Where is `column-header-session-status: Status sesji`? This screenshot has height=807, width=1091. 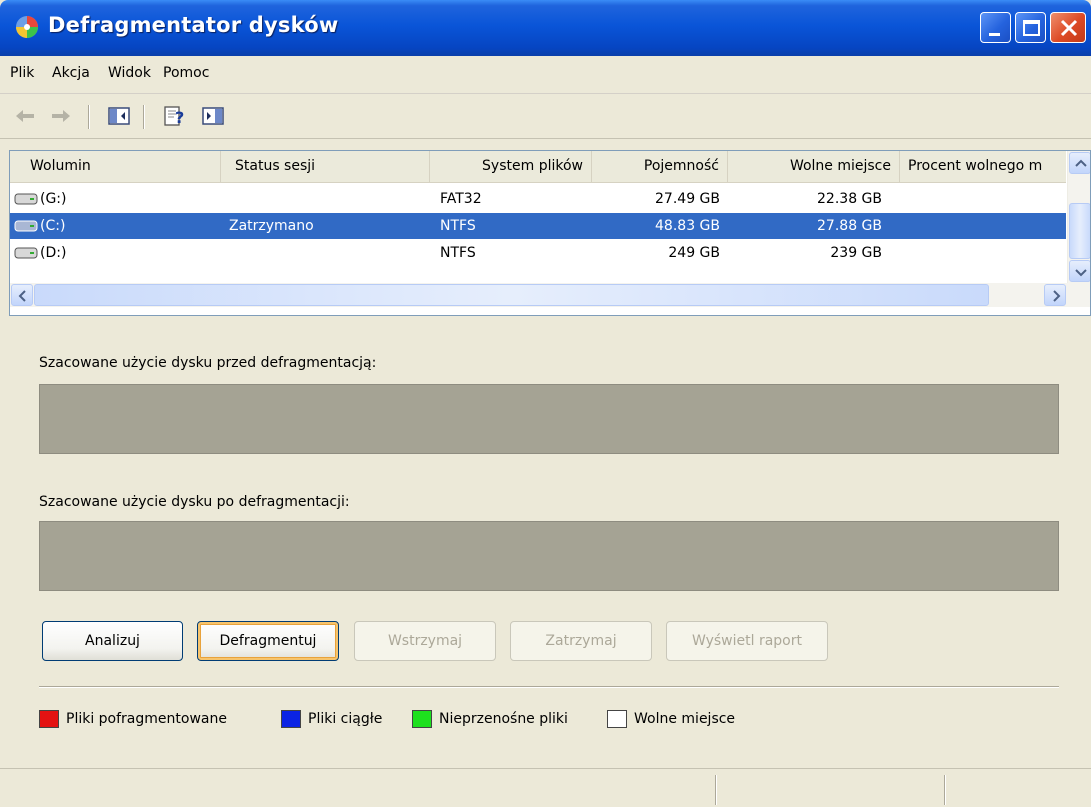
column-header-session-status: Status sesji is located at coordinates (325, 166).